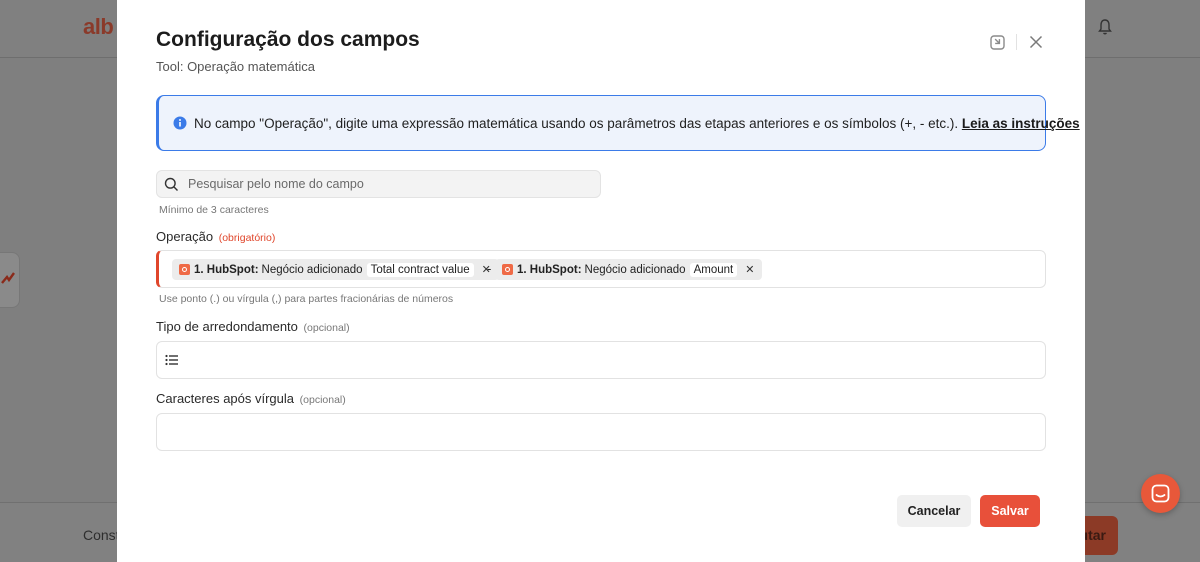  I want to click on operator: -, so click(489, 268).